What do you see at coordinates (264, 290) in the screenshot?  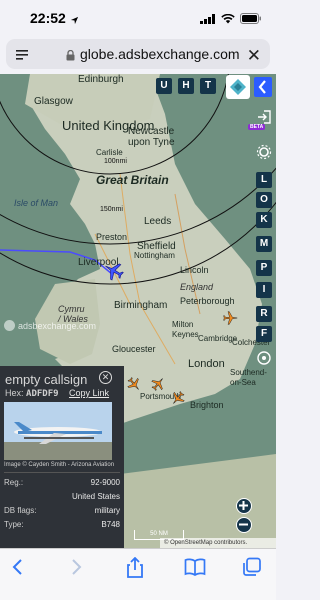 I see `side-button-i: I` at bounding box center [264, 290].